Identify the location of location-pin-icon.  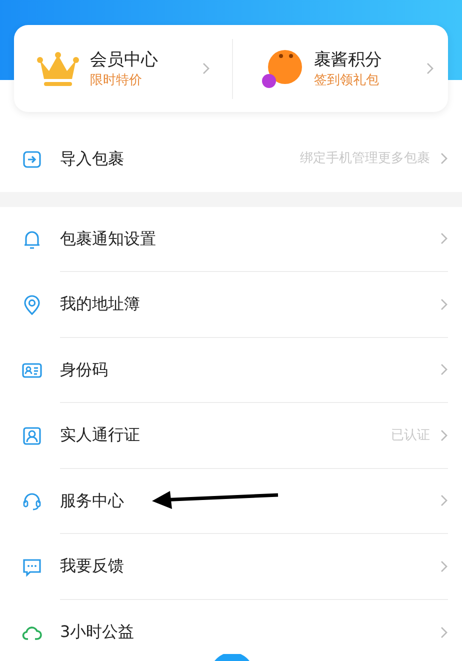
(32, 304).